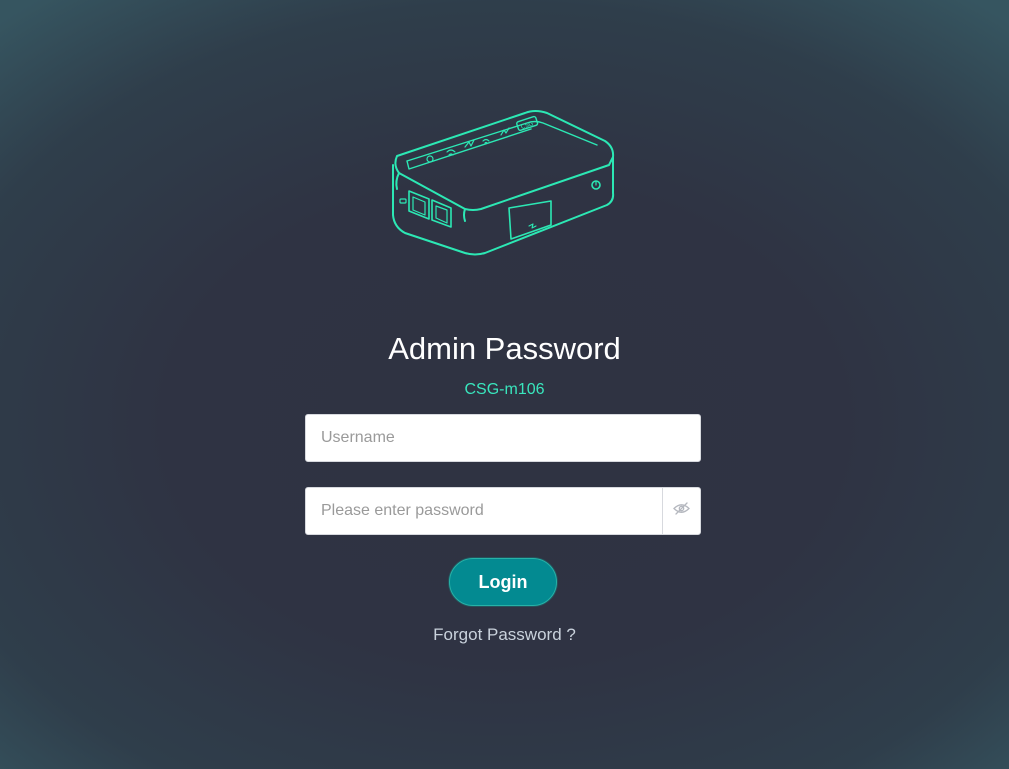  I want to click on password-field-wrapper, so click(503, 511).